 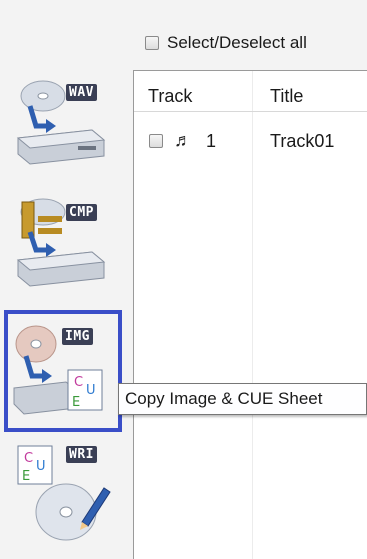 I want to click on track-checkbox, so click(x=156, y=141).